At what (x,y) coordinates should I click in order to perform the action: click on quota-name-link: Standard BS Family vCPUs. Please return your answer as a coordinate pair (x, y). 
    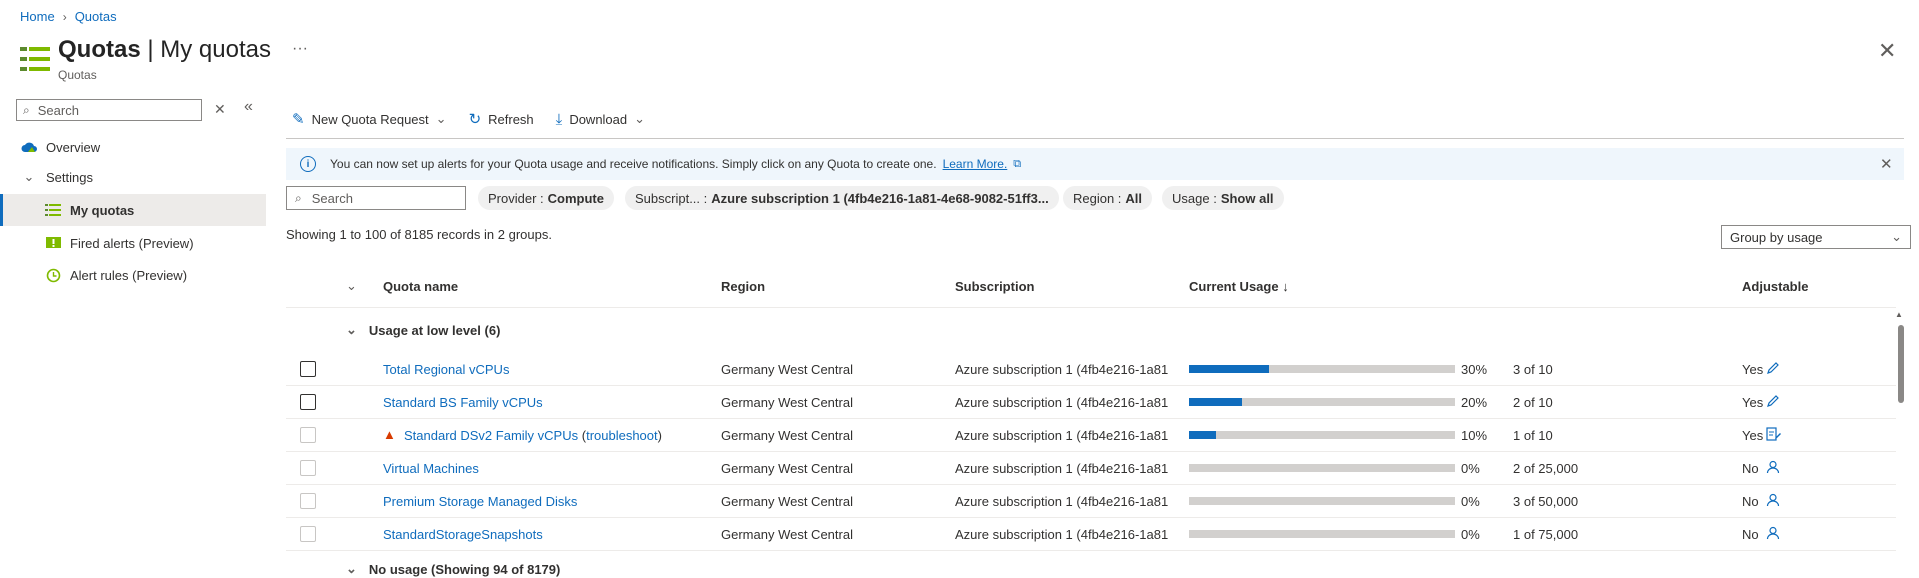
    Looking at the image, I should click on (463, 402).